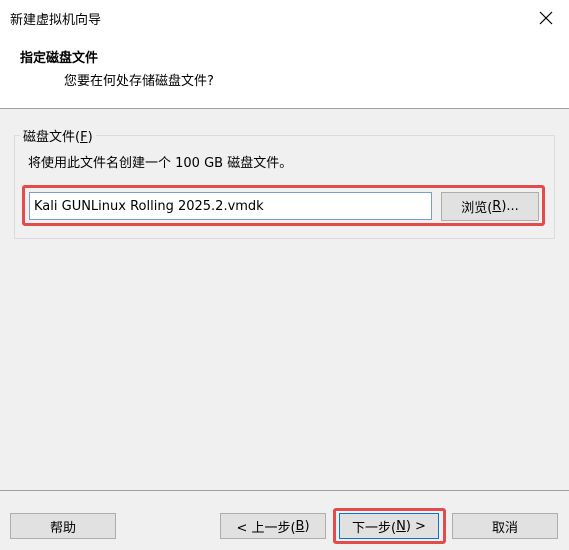 Image resolution: width=569 pixels, height=550 pixels. I want to click on close-button, so click(546, 18).